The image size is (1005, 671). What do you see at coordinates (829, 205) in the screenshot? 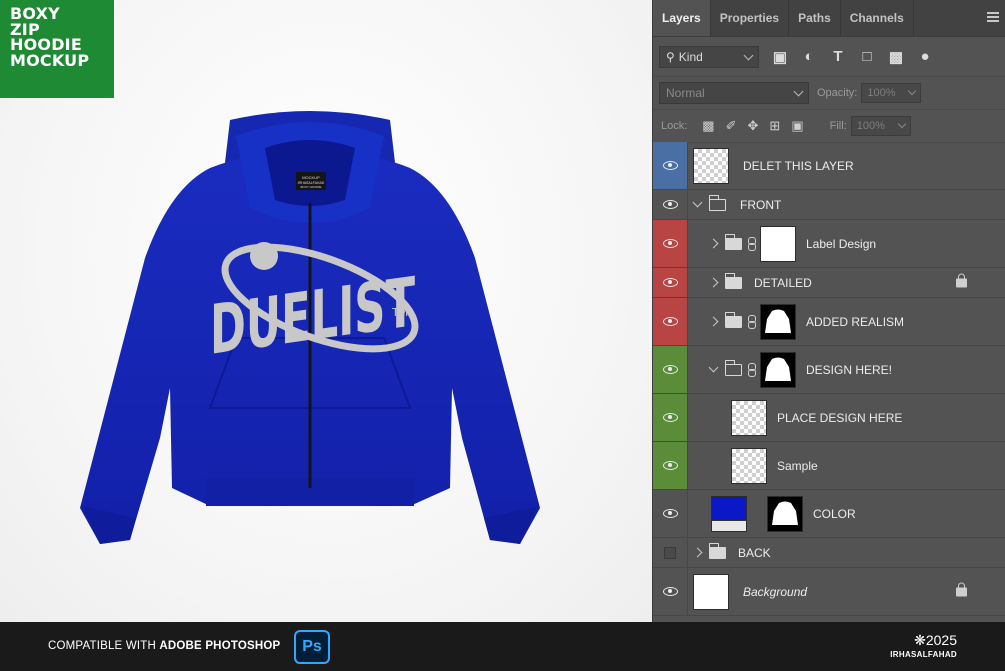
I see `layer-row: FRONT` at bounding box center [829, 205].